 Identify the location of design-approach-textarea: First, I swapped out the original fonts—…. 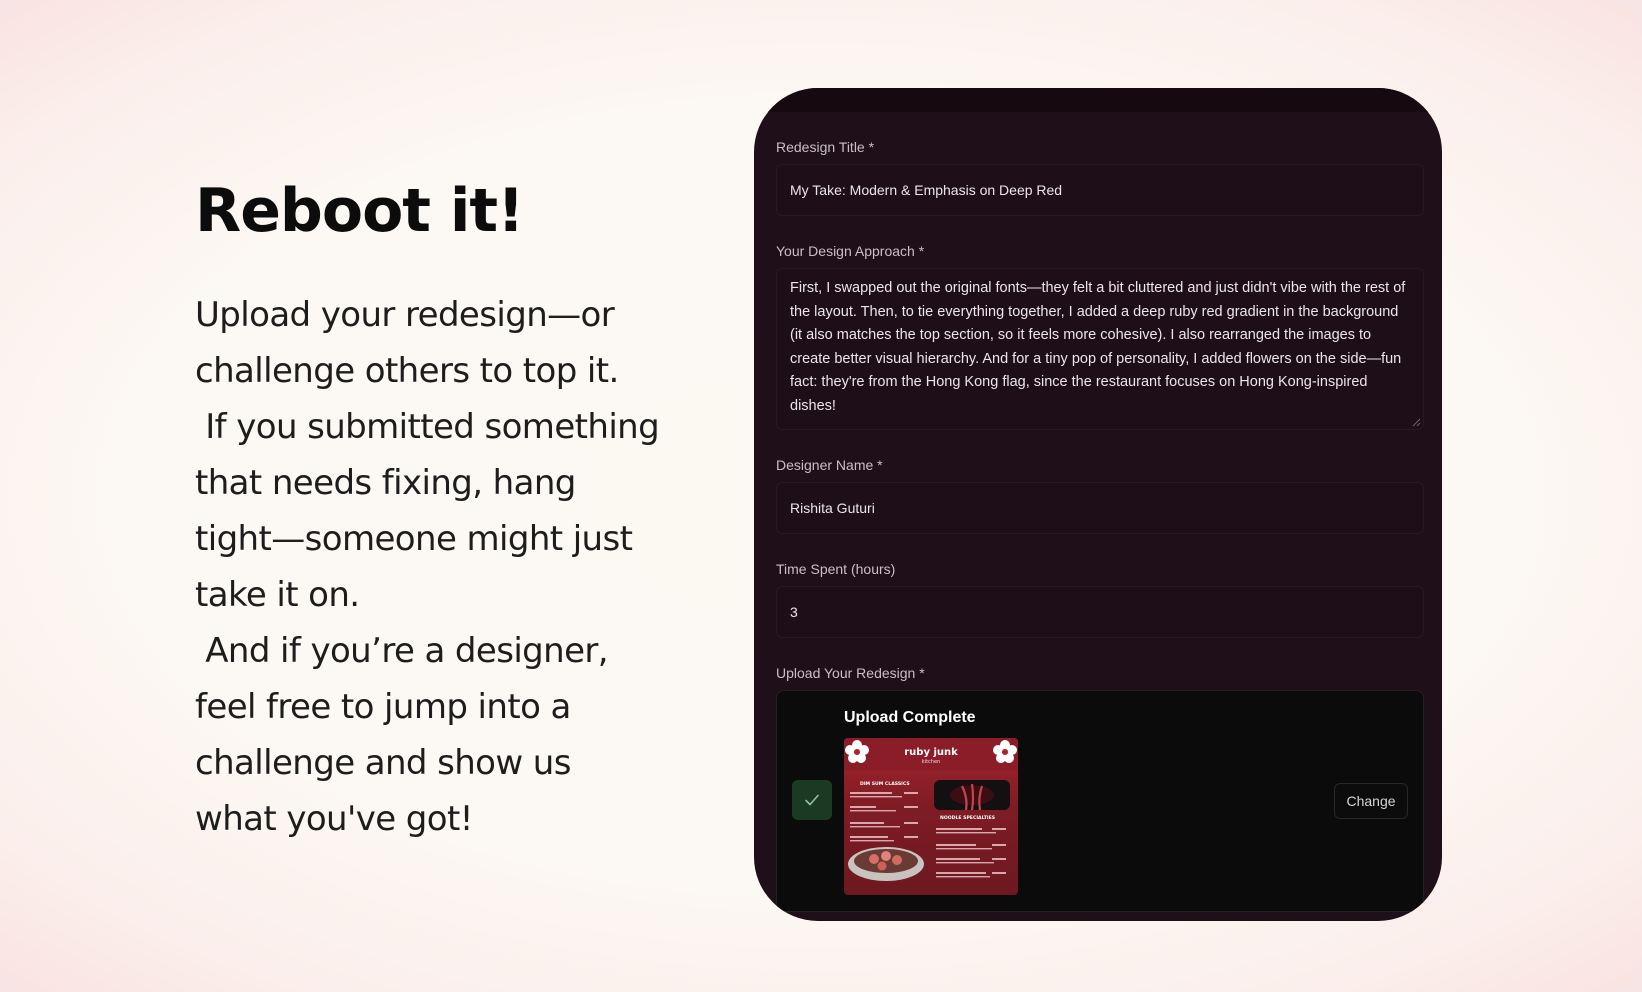
(1100, 349).